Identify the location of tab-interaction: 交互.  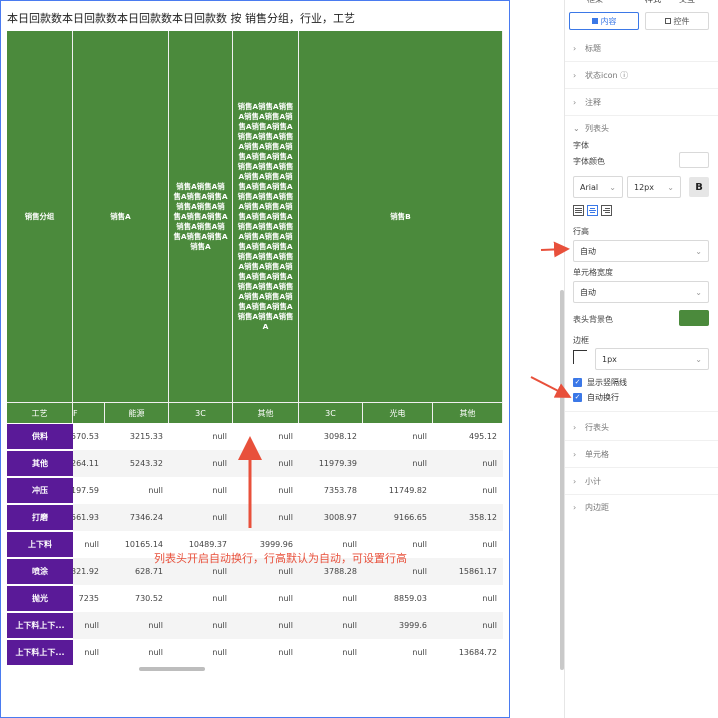
(687, 2).